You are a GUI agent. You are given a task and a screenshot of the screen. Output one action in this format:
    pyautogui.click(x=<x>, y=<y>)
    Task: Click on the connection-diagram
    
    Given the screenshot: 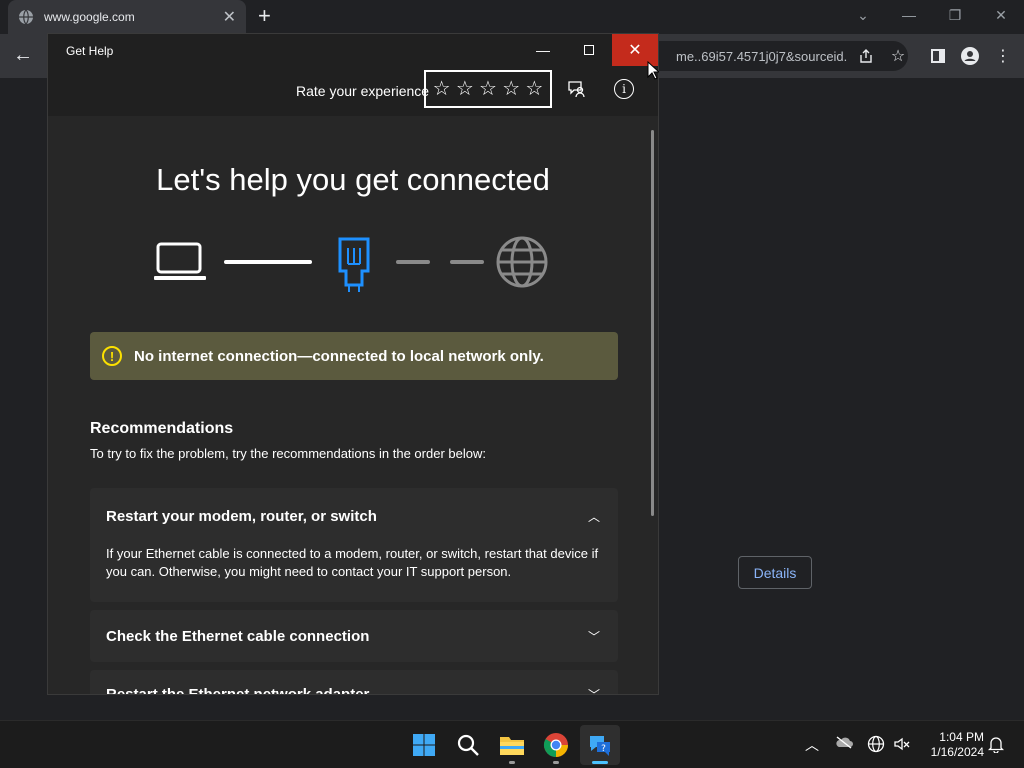 What is the action you would take?
    pyautogui.click(x=351, y=264)
    